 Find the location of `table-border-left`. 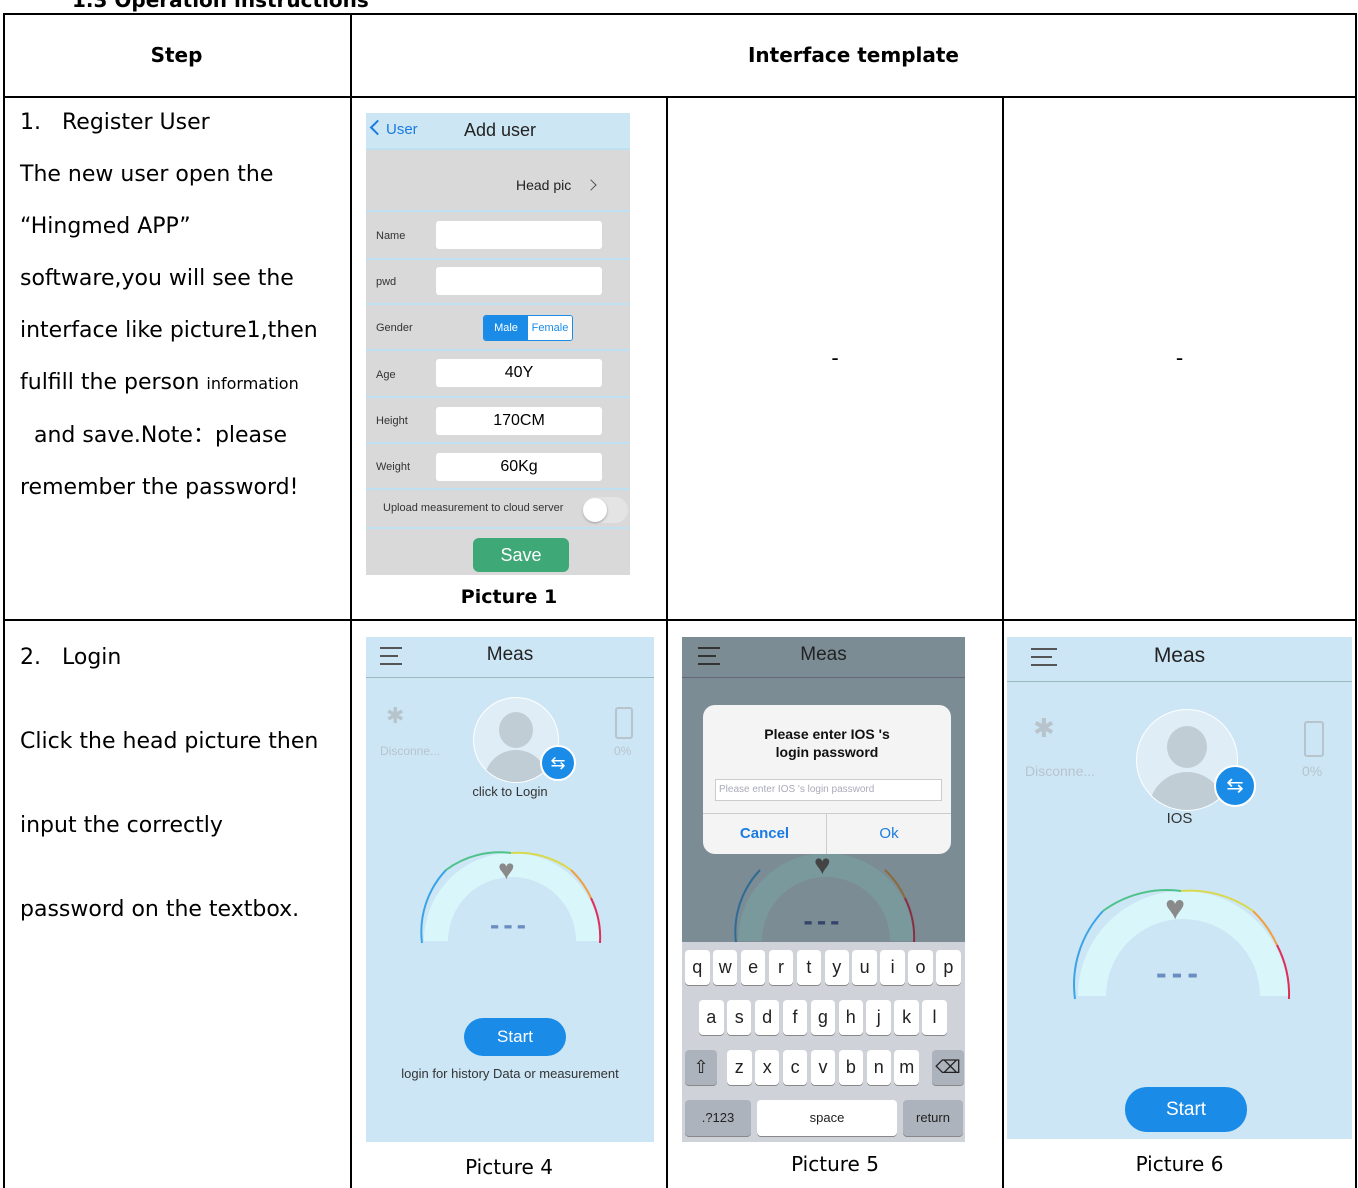

table-border-left is located at coordinates (4, 600).